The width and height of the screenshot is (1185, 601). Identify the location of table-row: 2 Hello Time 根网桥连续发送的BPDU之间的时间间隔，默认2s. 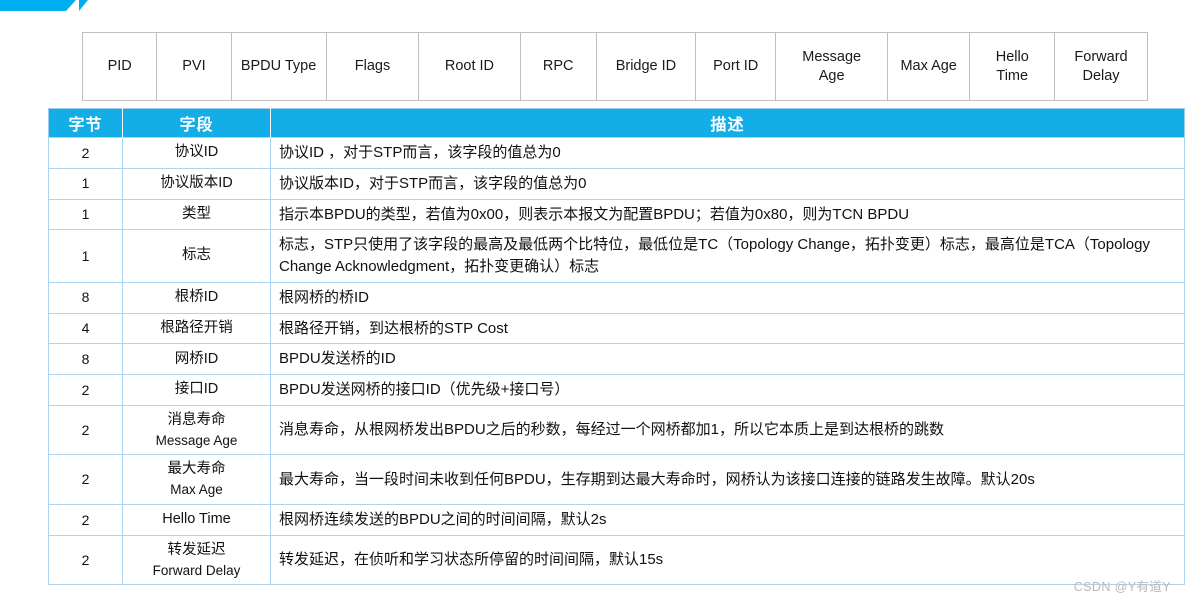
(616, 519).